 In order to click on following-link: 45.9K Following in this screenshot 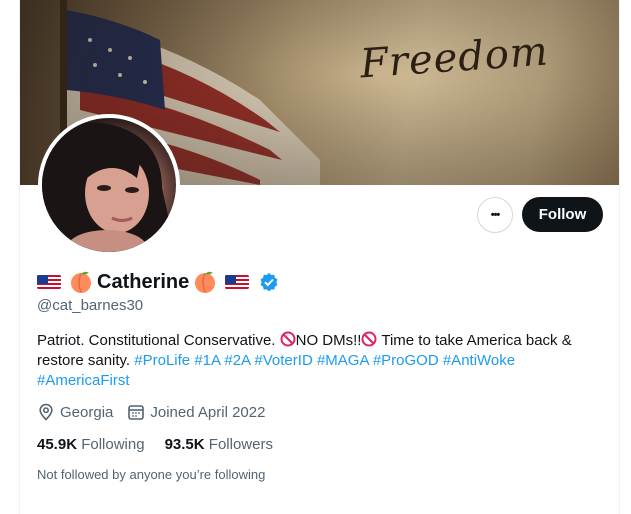, I will do `click(91, 444)`.